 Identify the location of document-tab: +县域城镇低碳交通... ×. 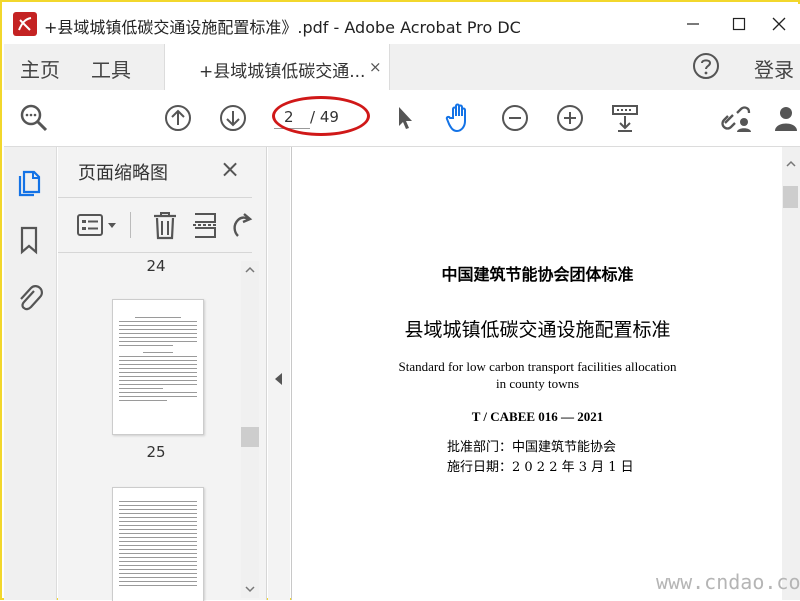
(277, 67).